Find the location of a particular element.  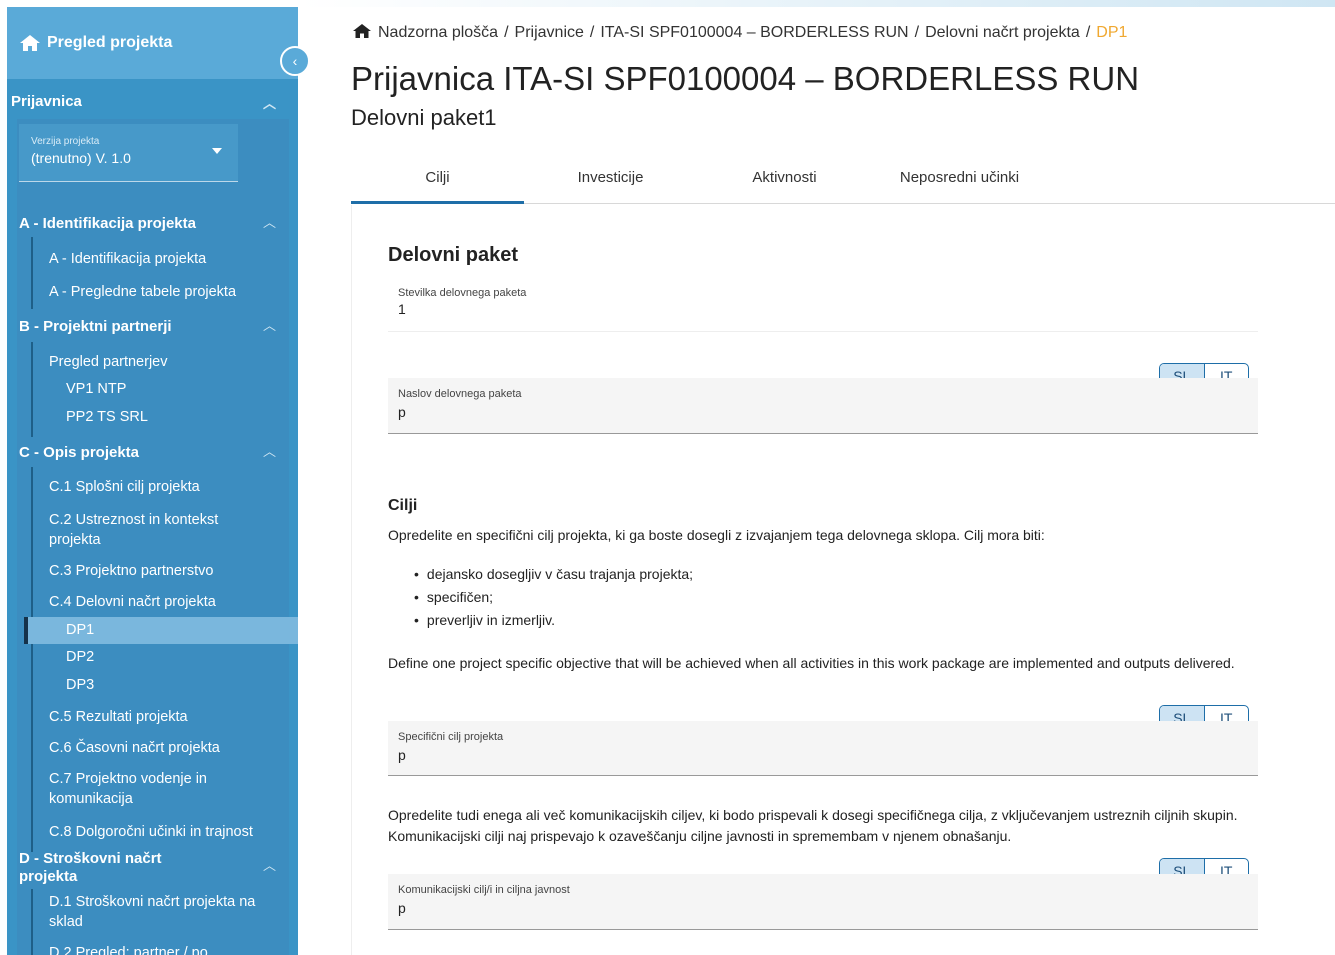

sidebar-header-label: Pregled projekta is located at coordinates (110, 42).